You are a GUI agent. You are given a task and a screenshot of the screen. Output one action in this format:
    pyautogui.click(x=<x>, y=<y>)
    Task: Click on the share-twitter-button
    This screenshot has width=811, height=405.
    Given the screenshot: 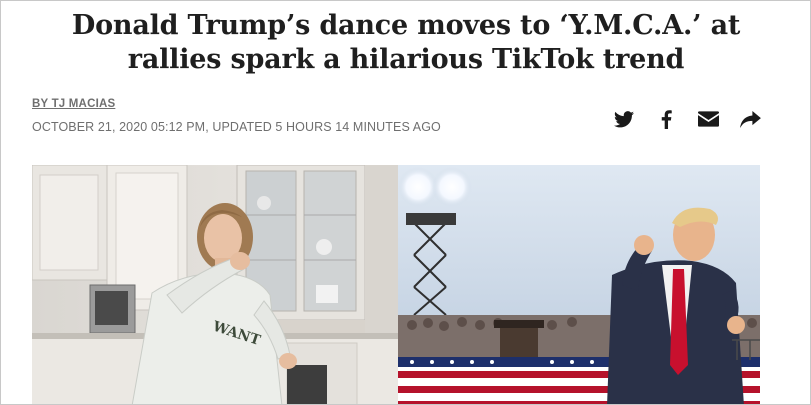 What is the action you would take?
    pyautogui.click(x=624, y=119)
    